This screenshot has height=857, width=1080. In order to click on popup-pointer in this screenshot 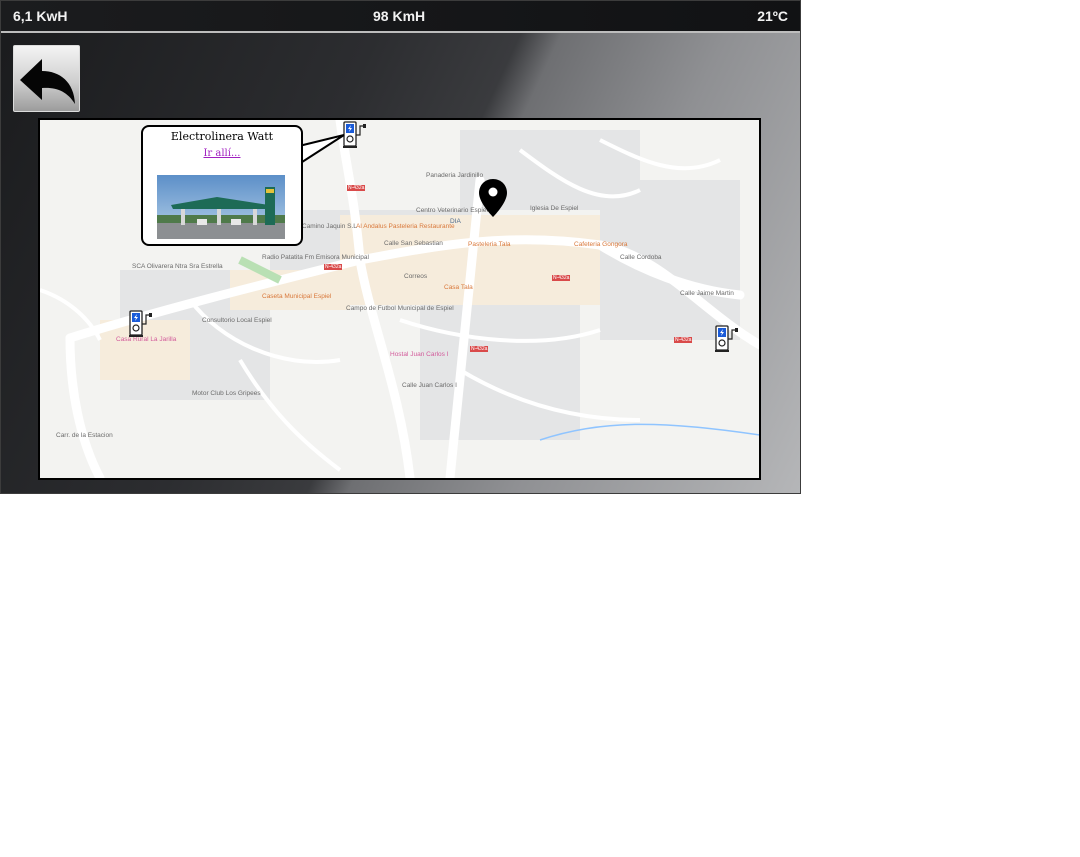, I will do `click(321, 150)`.